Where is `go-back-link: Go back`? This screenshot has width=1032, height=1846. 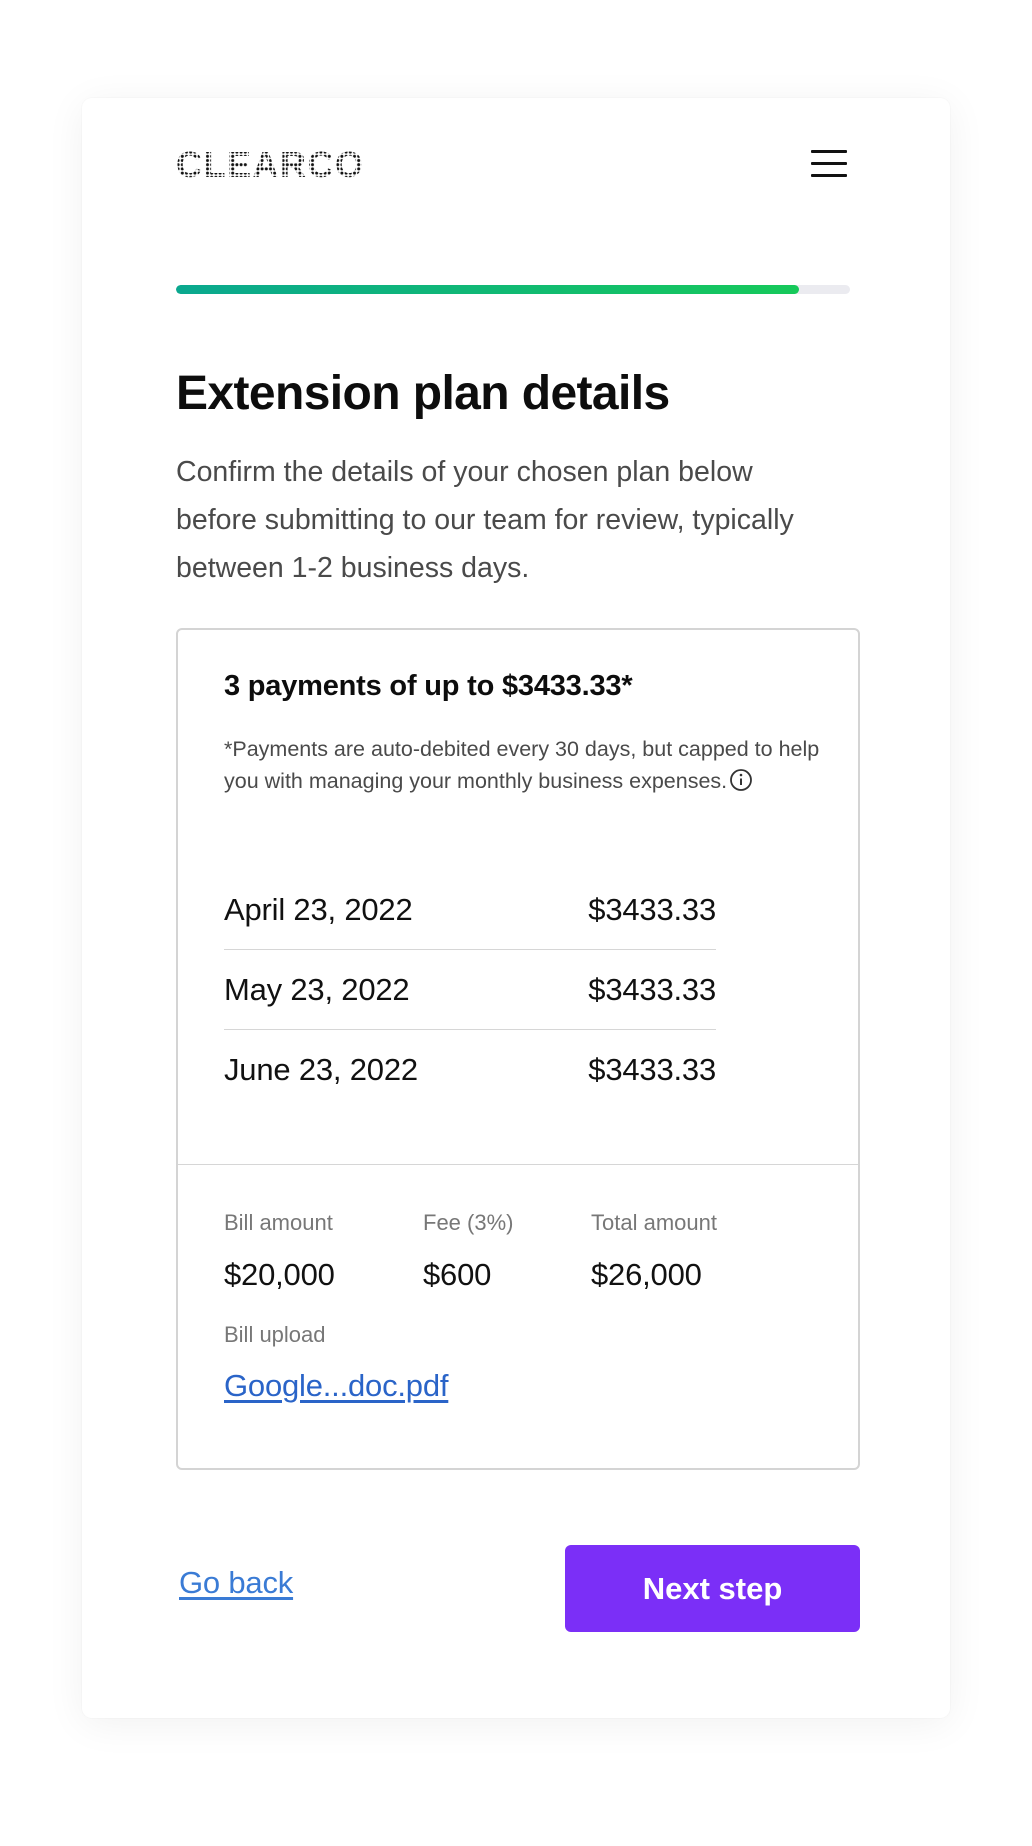
go-back-link: Go back is located at coordinates (236, 1583).